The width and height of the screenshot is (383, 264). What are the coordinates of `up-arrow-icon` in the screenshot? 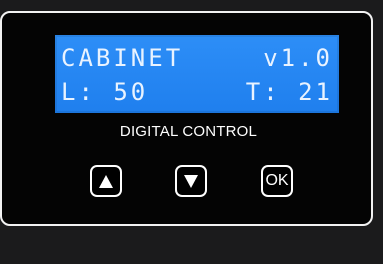 It's located at (106, 181).